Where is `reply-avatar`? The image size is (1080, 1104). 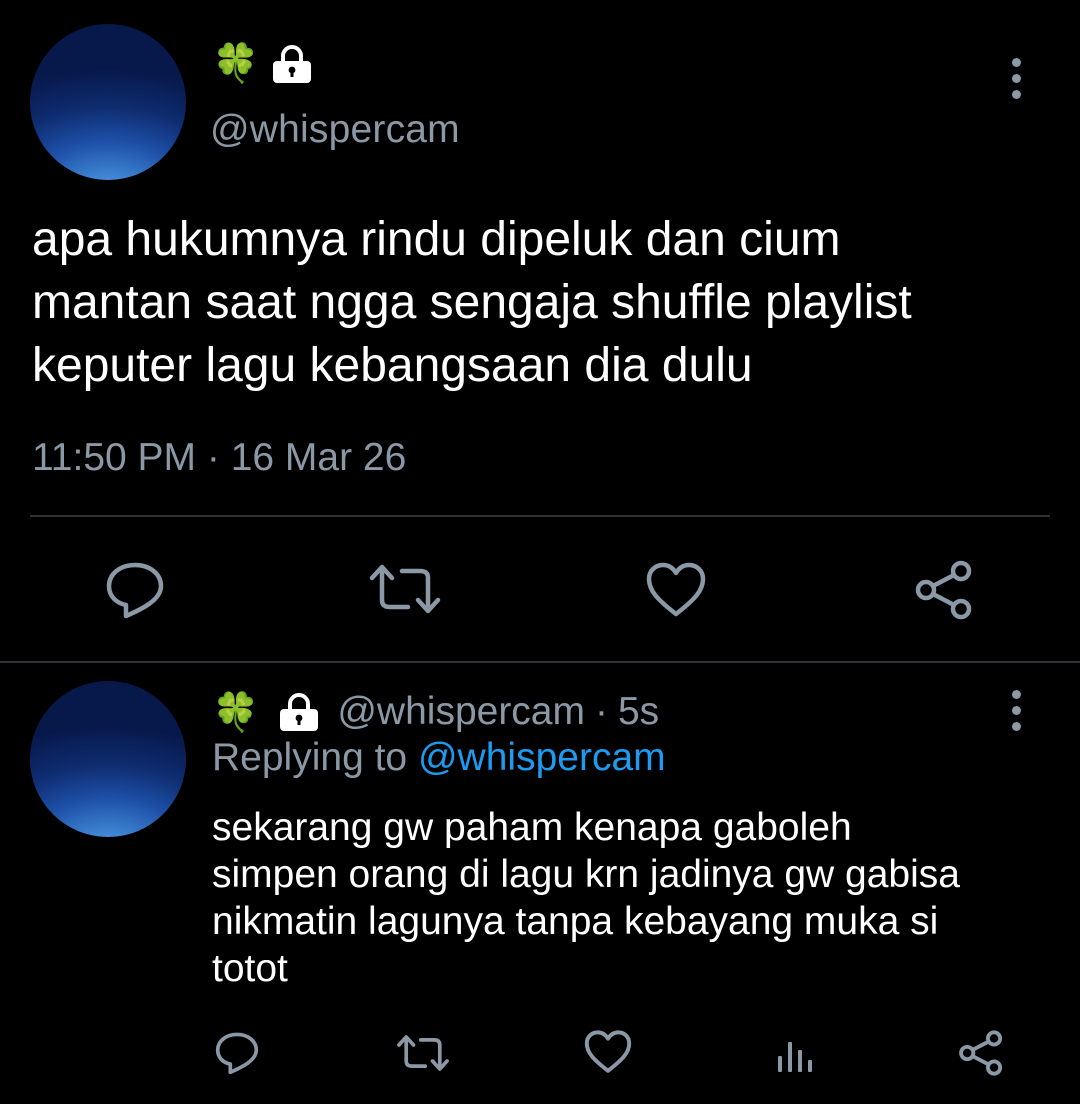 reply-avatar is located at coordinates (108, 759).